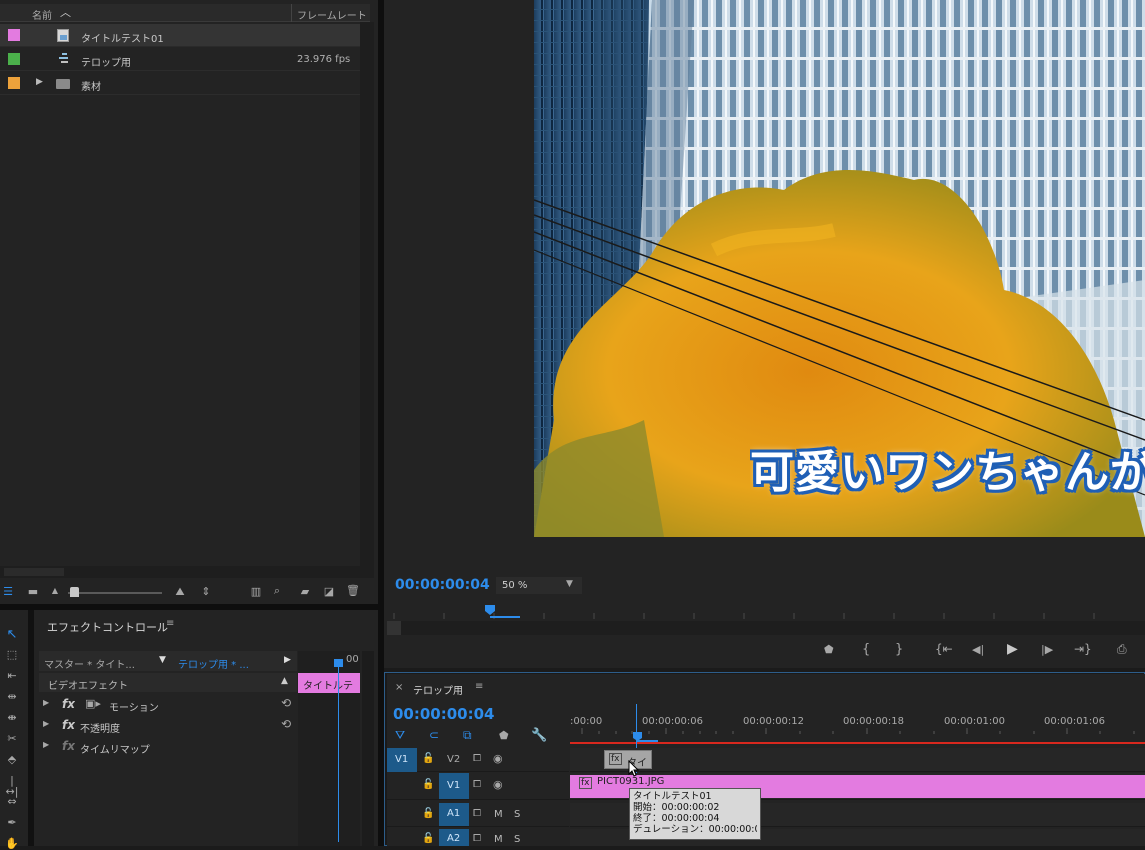 The width and height of the screenshot is (1145, 850). Describe the element at coordinates (180, 572) in the screenshot. I see `project-h-scrollbar` at that location.